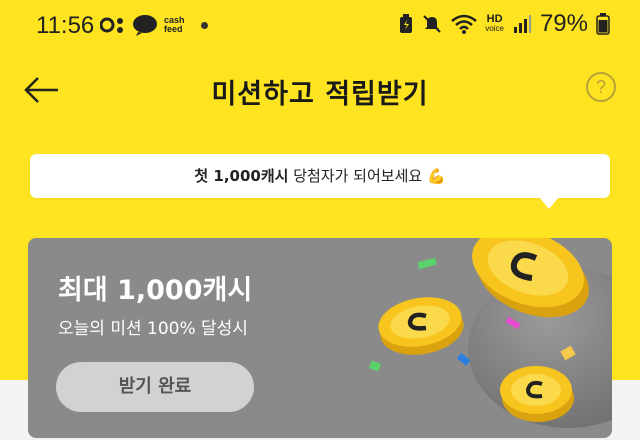 This screenshot has height=440, width=640. Describe the element at coordinates (436, 176) in the screenshot. I see `muscle-emoji-icon: 💪` at that location.